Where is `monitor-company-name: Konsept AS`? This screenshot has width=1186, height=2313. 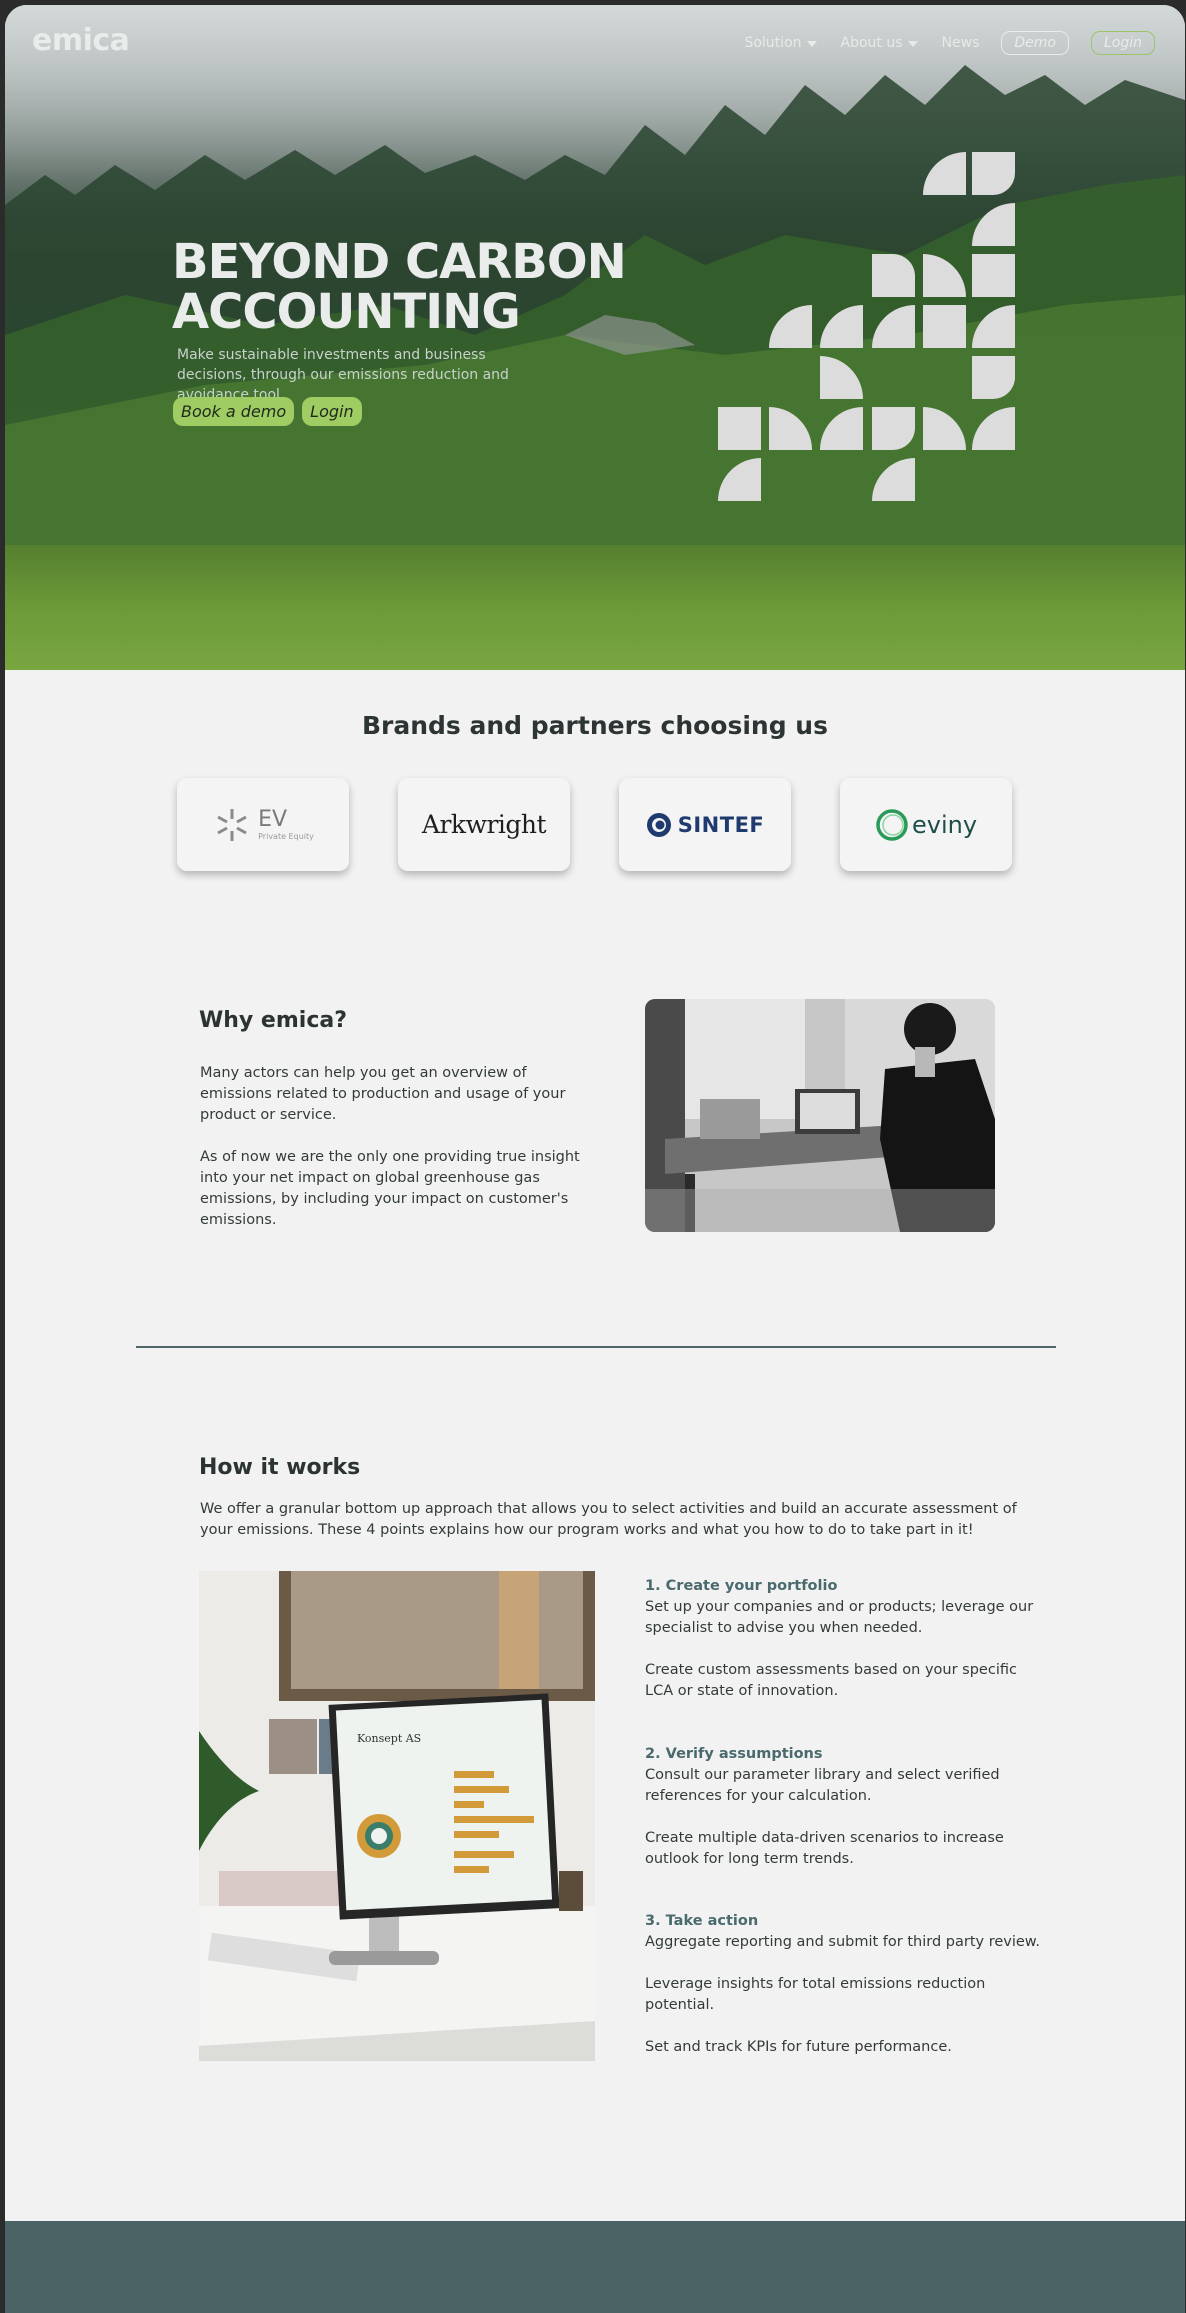
monitor-company-name: Konsept AS is located at coordinates (389, 1738).